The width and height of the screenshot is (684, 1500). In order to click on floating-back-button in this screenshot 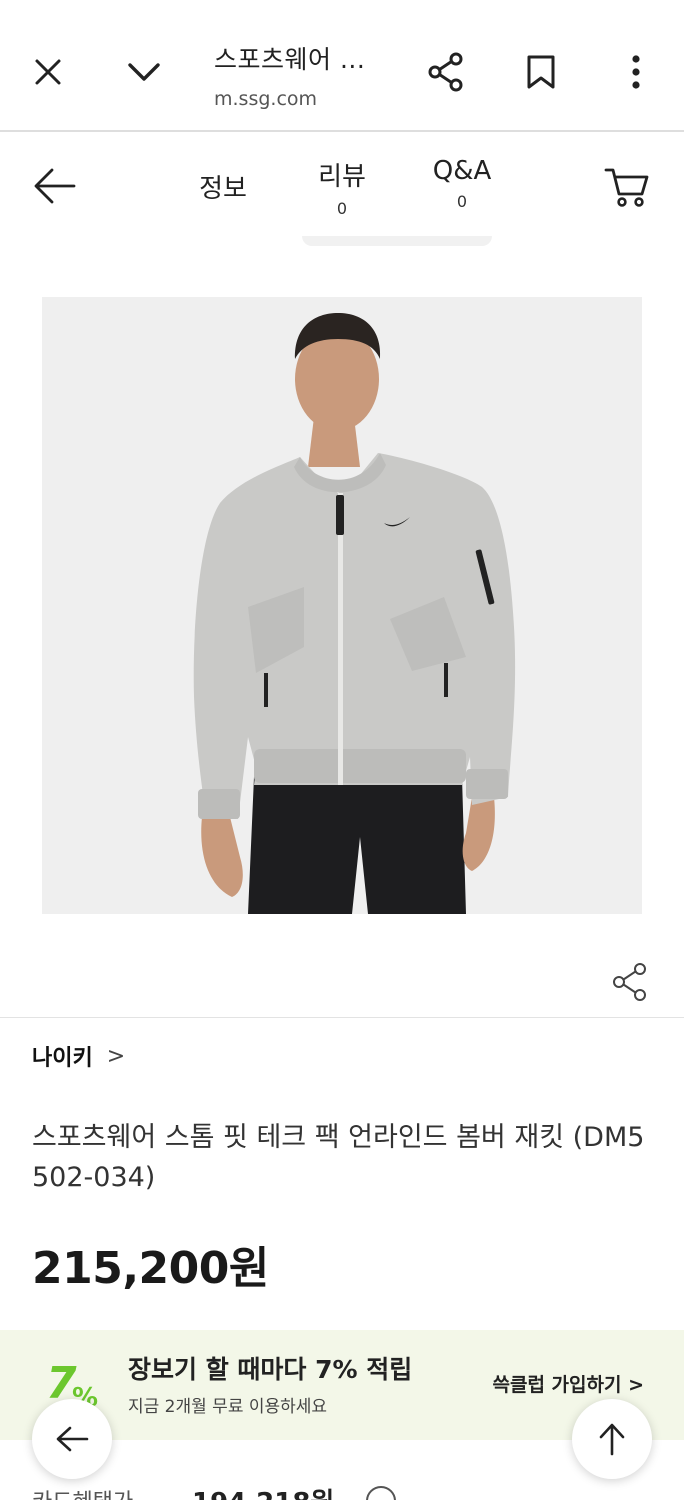, I will do `click(72, 1439)`.